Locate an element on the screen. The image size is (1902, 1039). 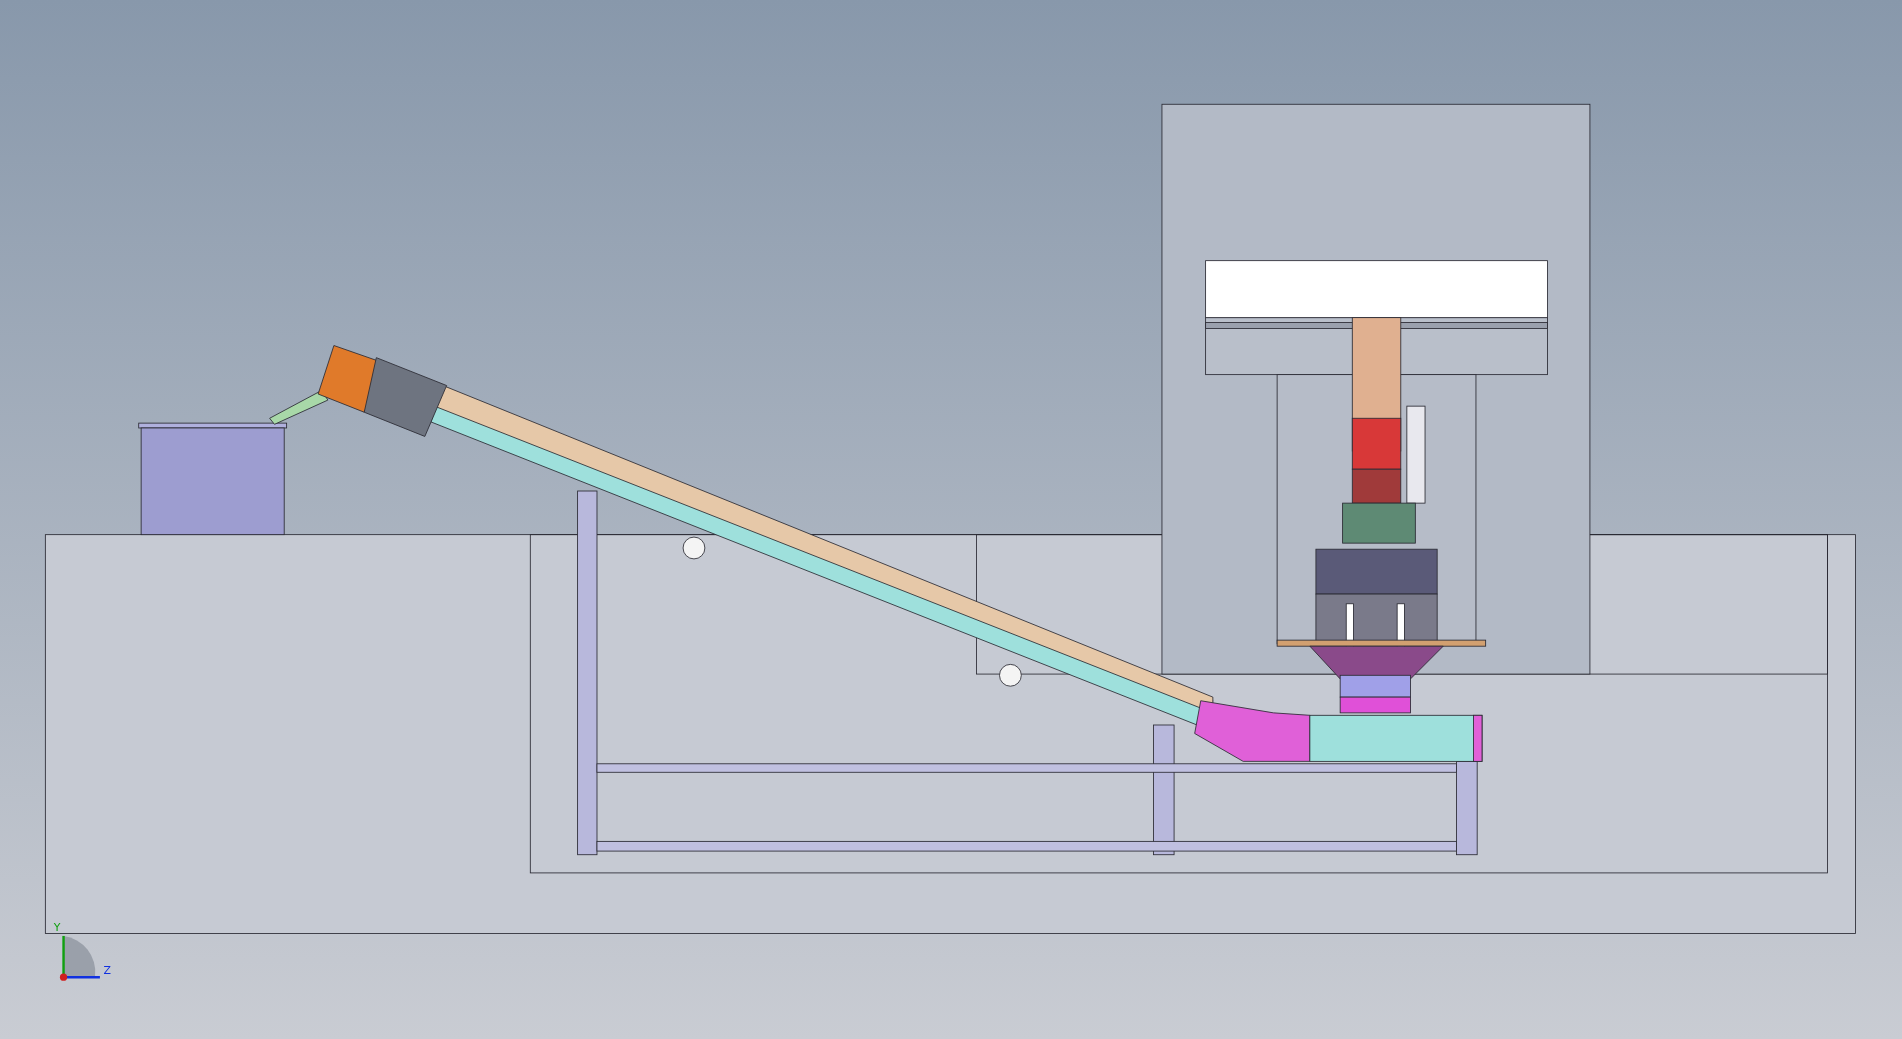
axis-triad-icon is located at coordinates (79, 958).